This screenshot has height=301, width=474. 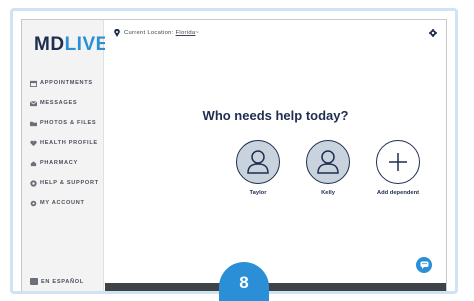 I want to click on sidebar-item-label: MESSAGES, so click(x=59, y=103).